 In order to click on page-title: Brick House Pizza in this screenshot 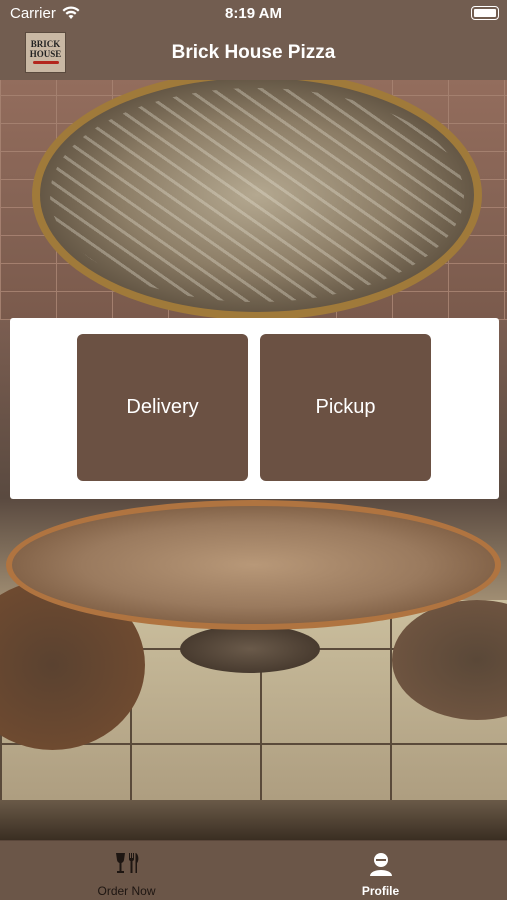, I will do `click(253, 52)`.